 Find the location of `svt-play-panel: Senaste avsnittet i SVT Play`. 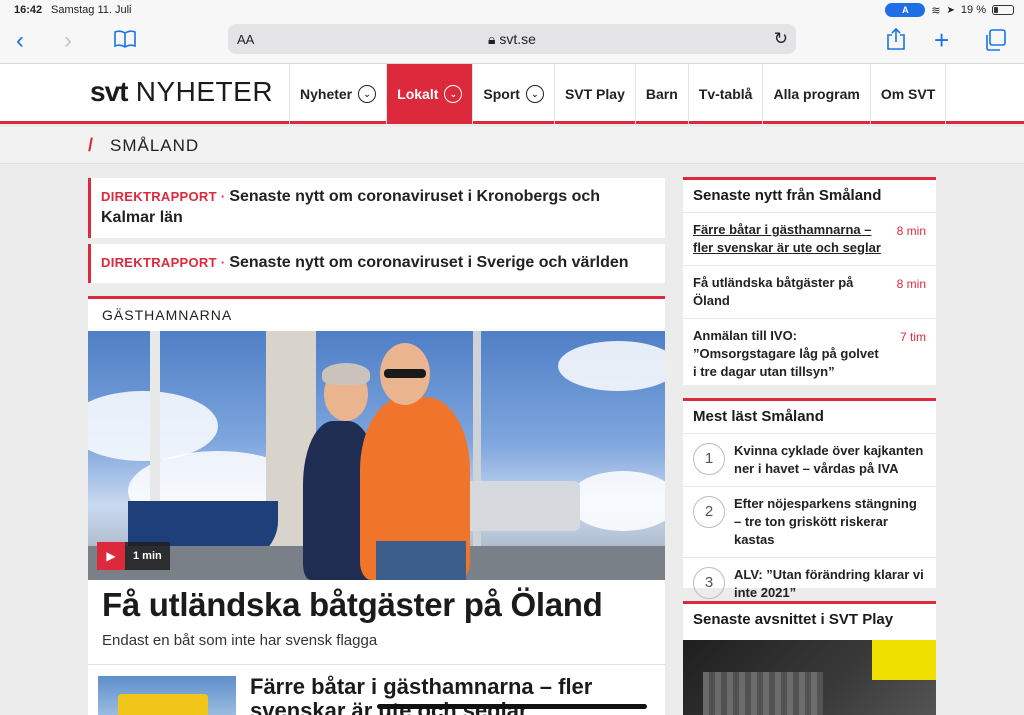

svt-play-panel: Senaste avsnittet i SVT Play is located at coordinates (809, 658).